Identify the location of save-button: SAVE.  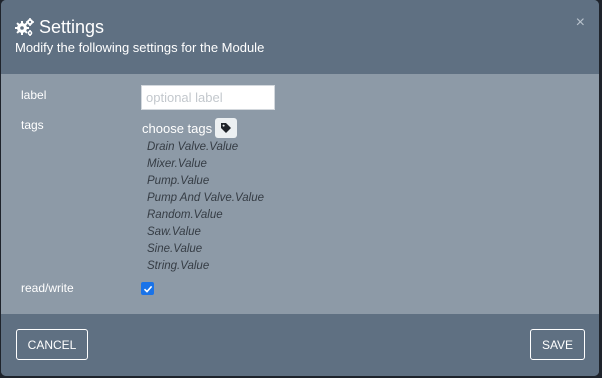
(557, 344).